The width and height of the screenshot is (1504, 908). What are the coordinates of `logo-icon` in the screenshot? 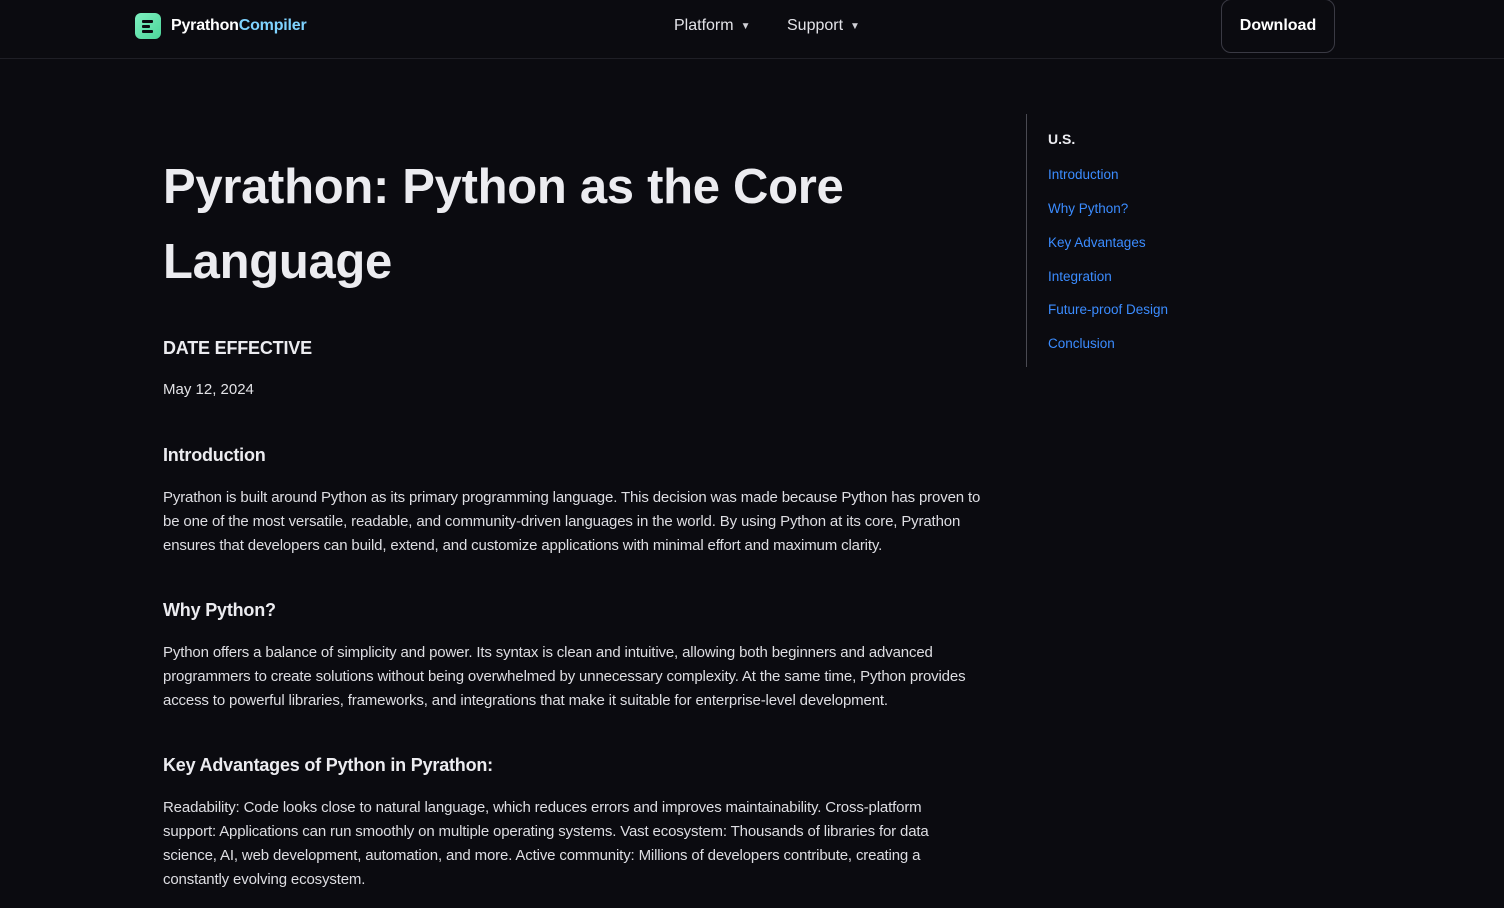 It's located at (148, 26).